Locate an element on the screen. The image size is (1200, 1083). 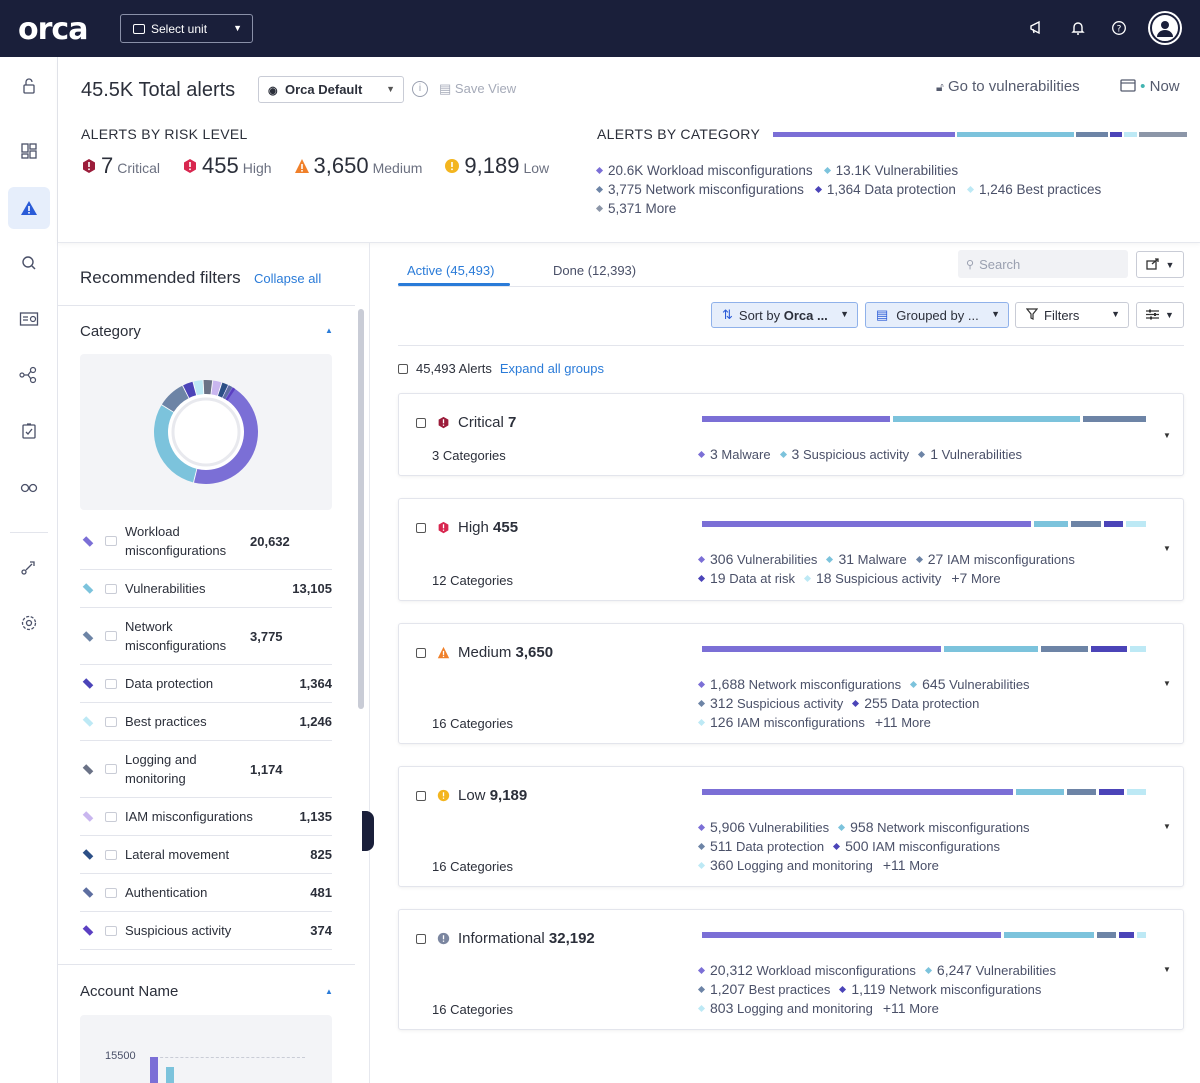
info-icon: i is located at coordinates (420, 89).